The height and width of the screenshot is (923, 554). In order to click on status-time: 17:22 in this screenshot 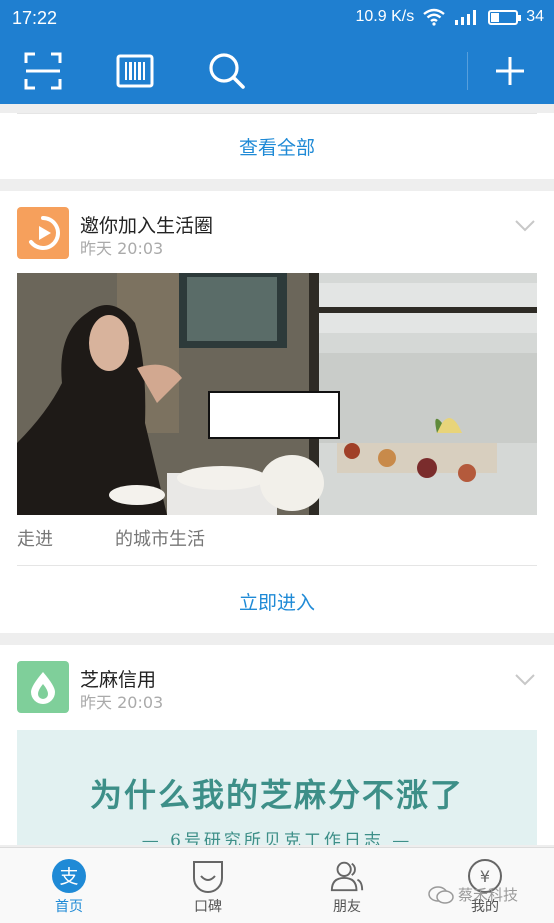, I will do `click(35, 18)`.